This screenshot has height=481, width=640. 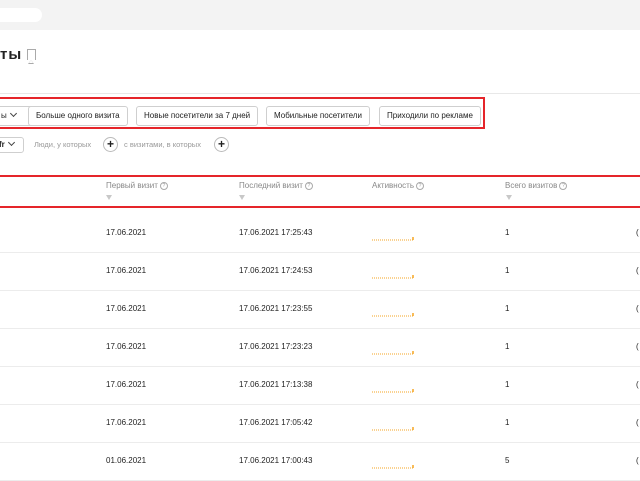 What do you see at coordinates (21, 15) in the screenshot?
I see `top-search-pill` at bounding box center [21, 15].